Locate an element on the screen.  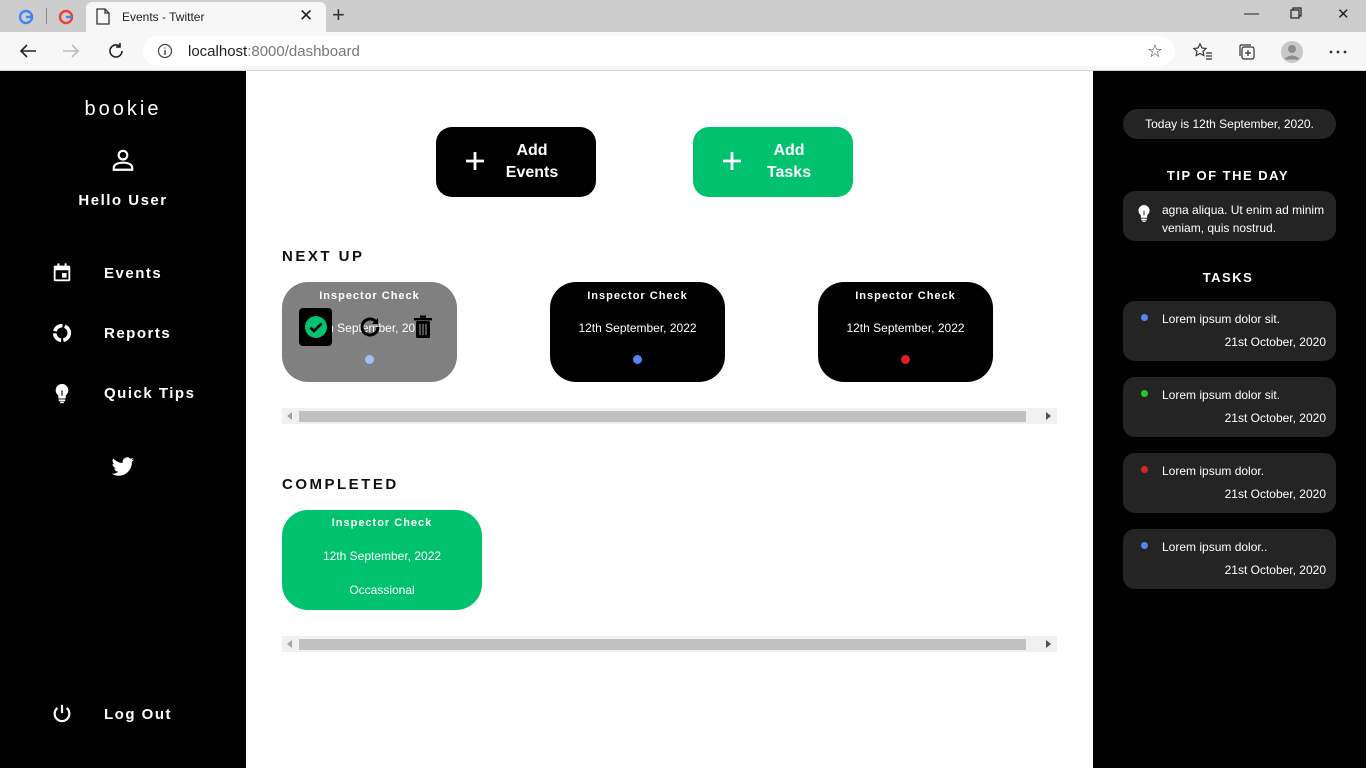
new-tab-icon: + is located at coordinates (338, 15).